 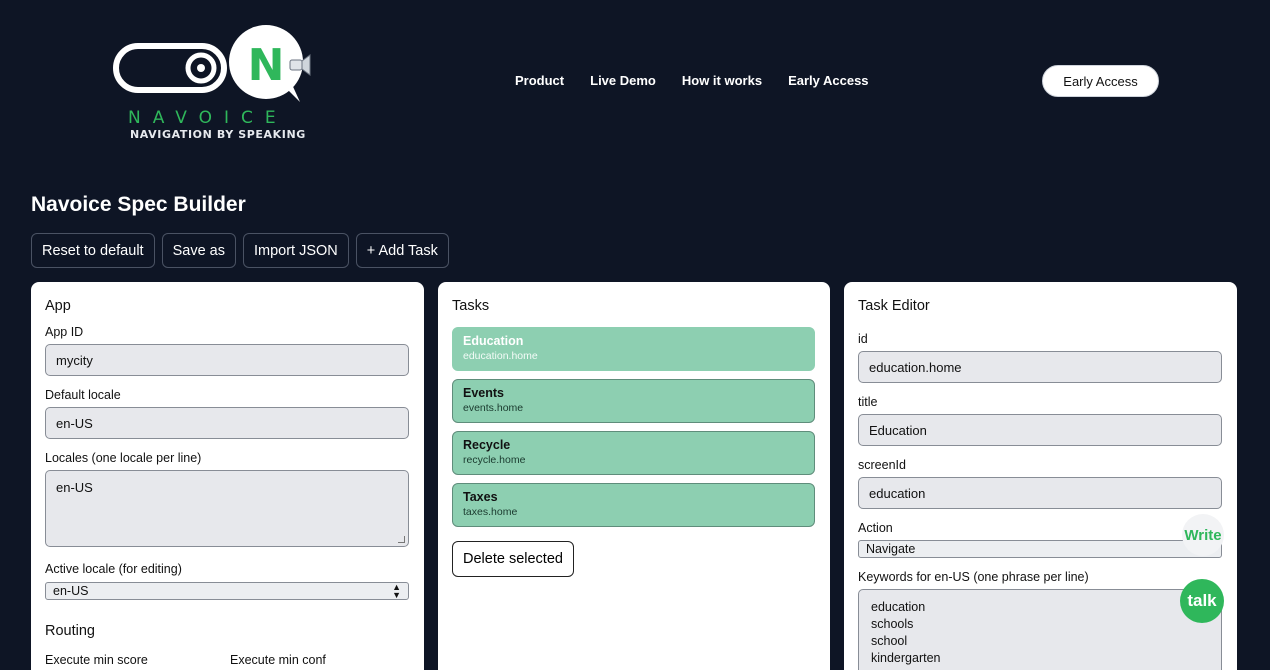 I want to click on delete-selected-button: Delete selected, so click(x=513, y=559).